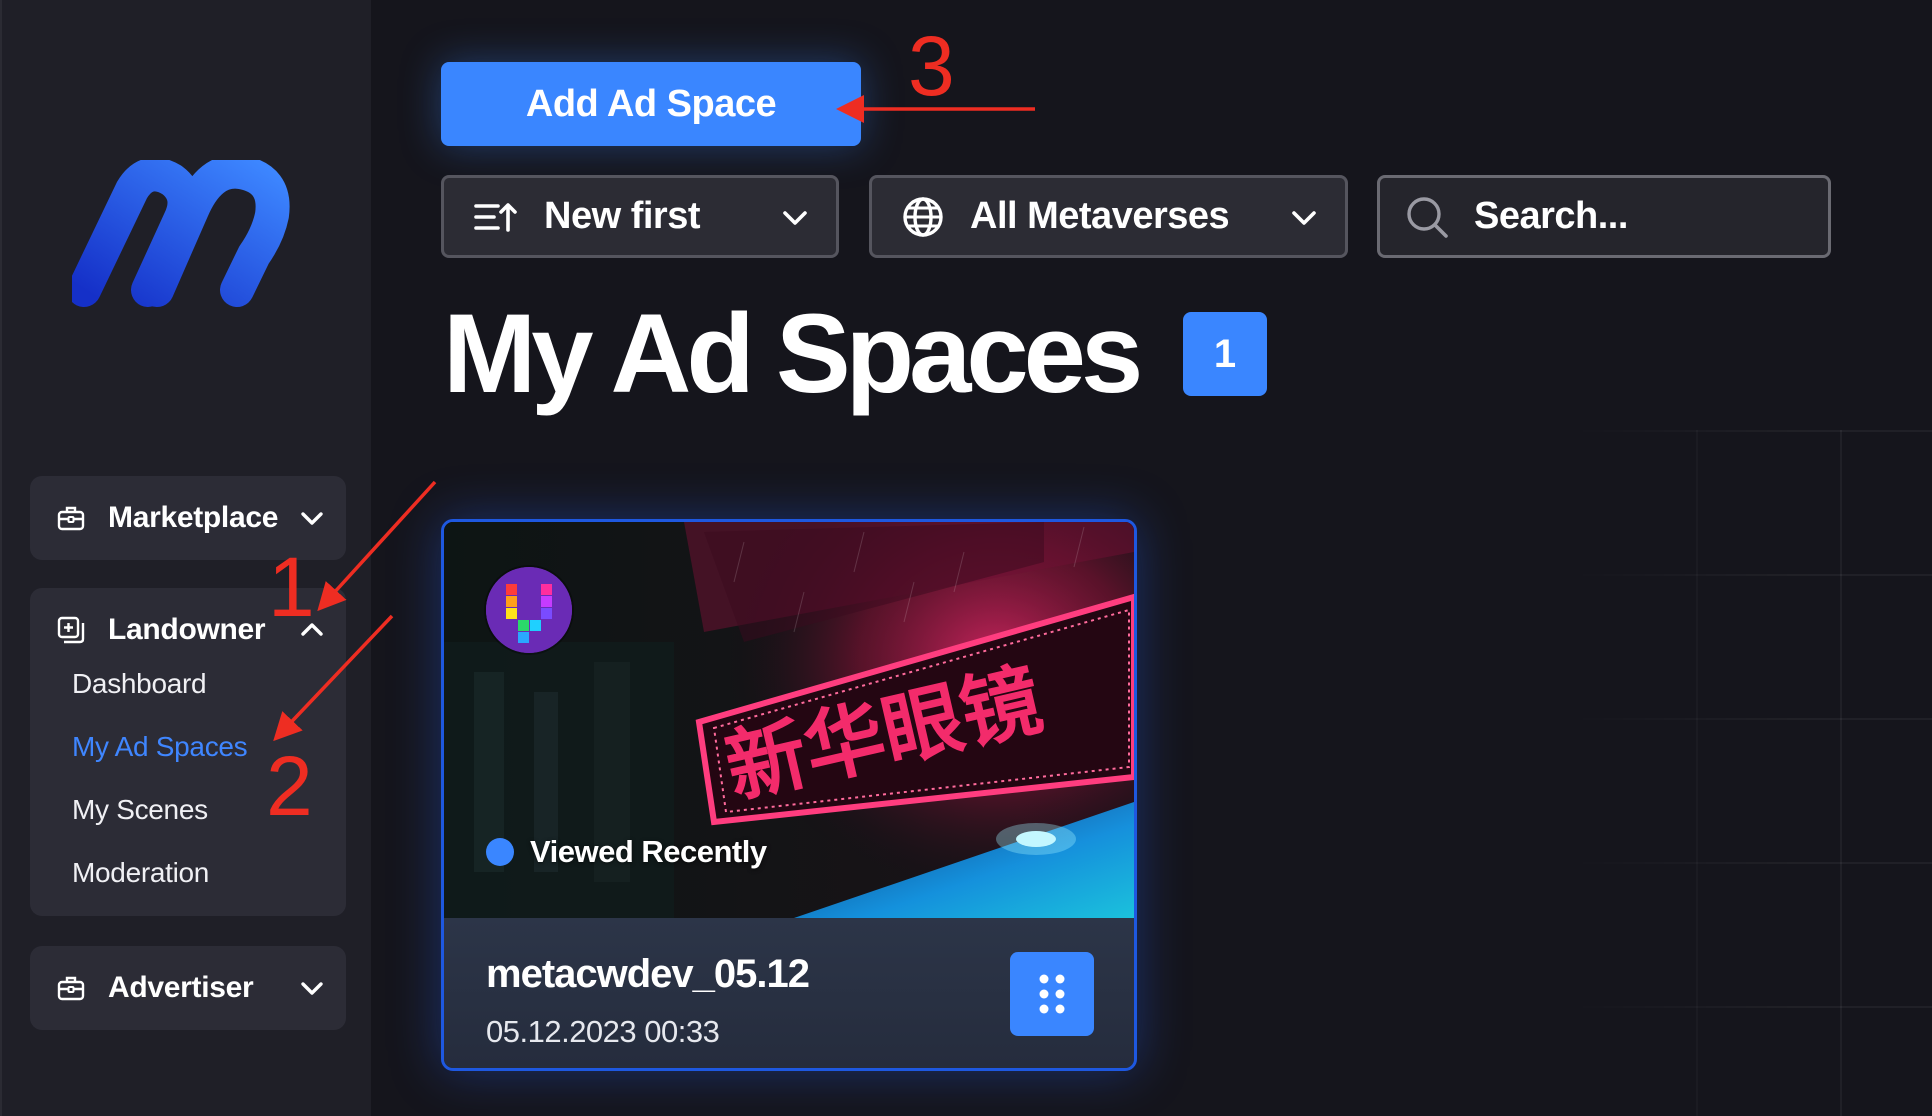 The image size is (1932, 1116). I want to click on nav-group-advertiser: Advertiser, so click(188, 988).